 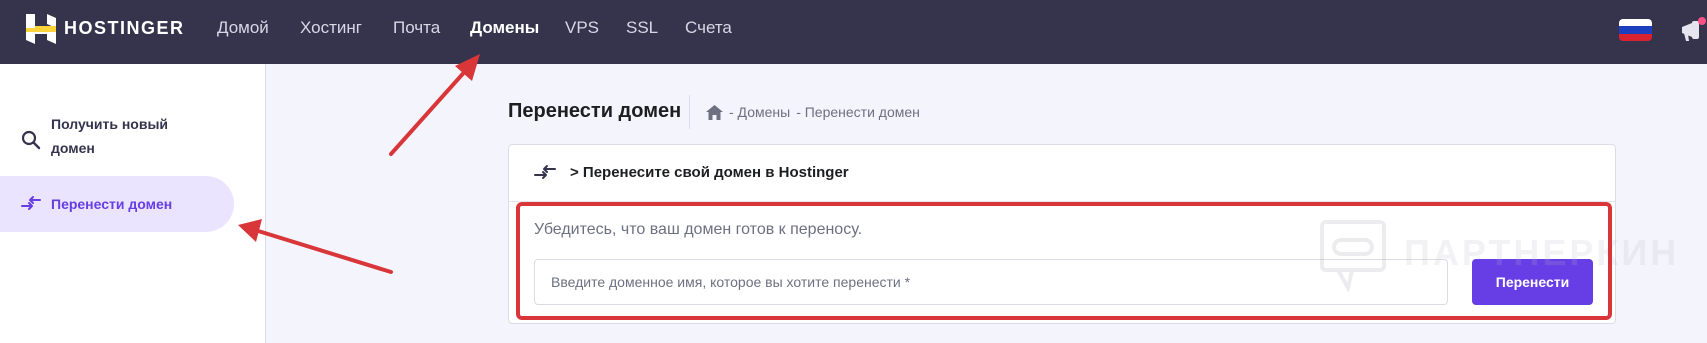 What do you see at coordinates (117, 141) in the screenshot?
I see `sidebar-item-get-domain: Получить новый домен` at bounding box center [117, 141].